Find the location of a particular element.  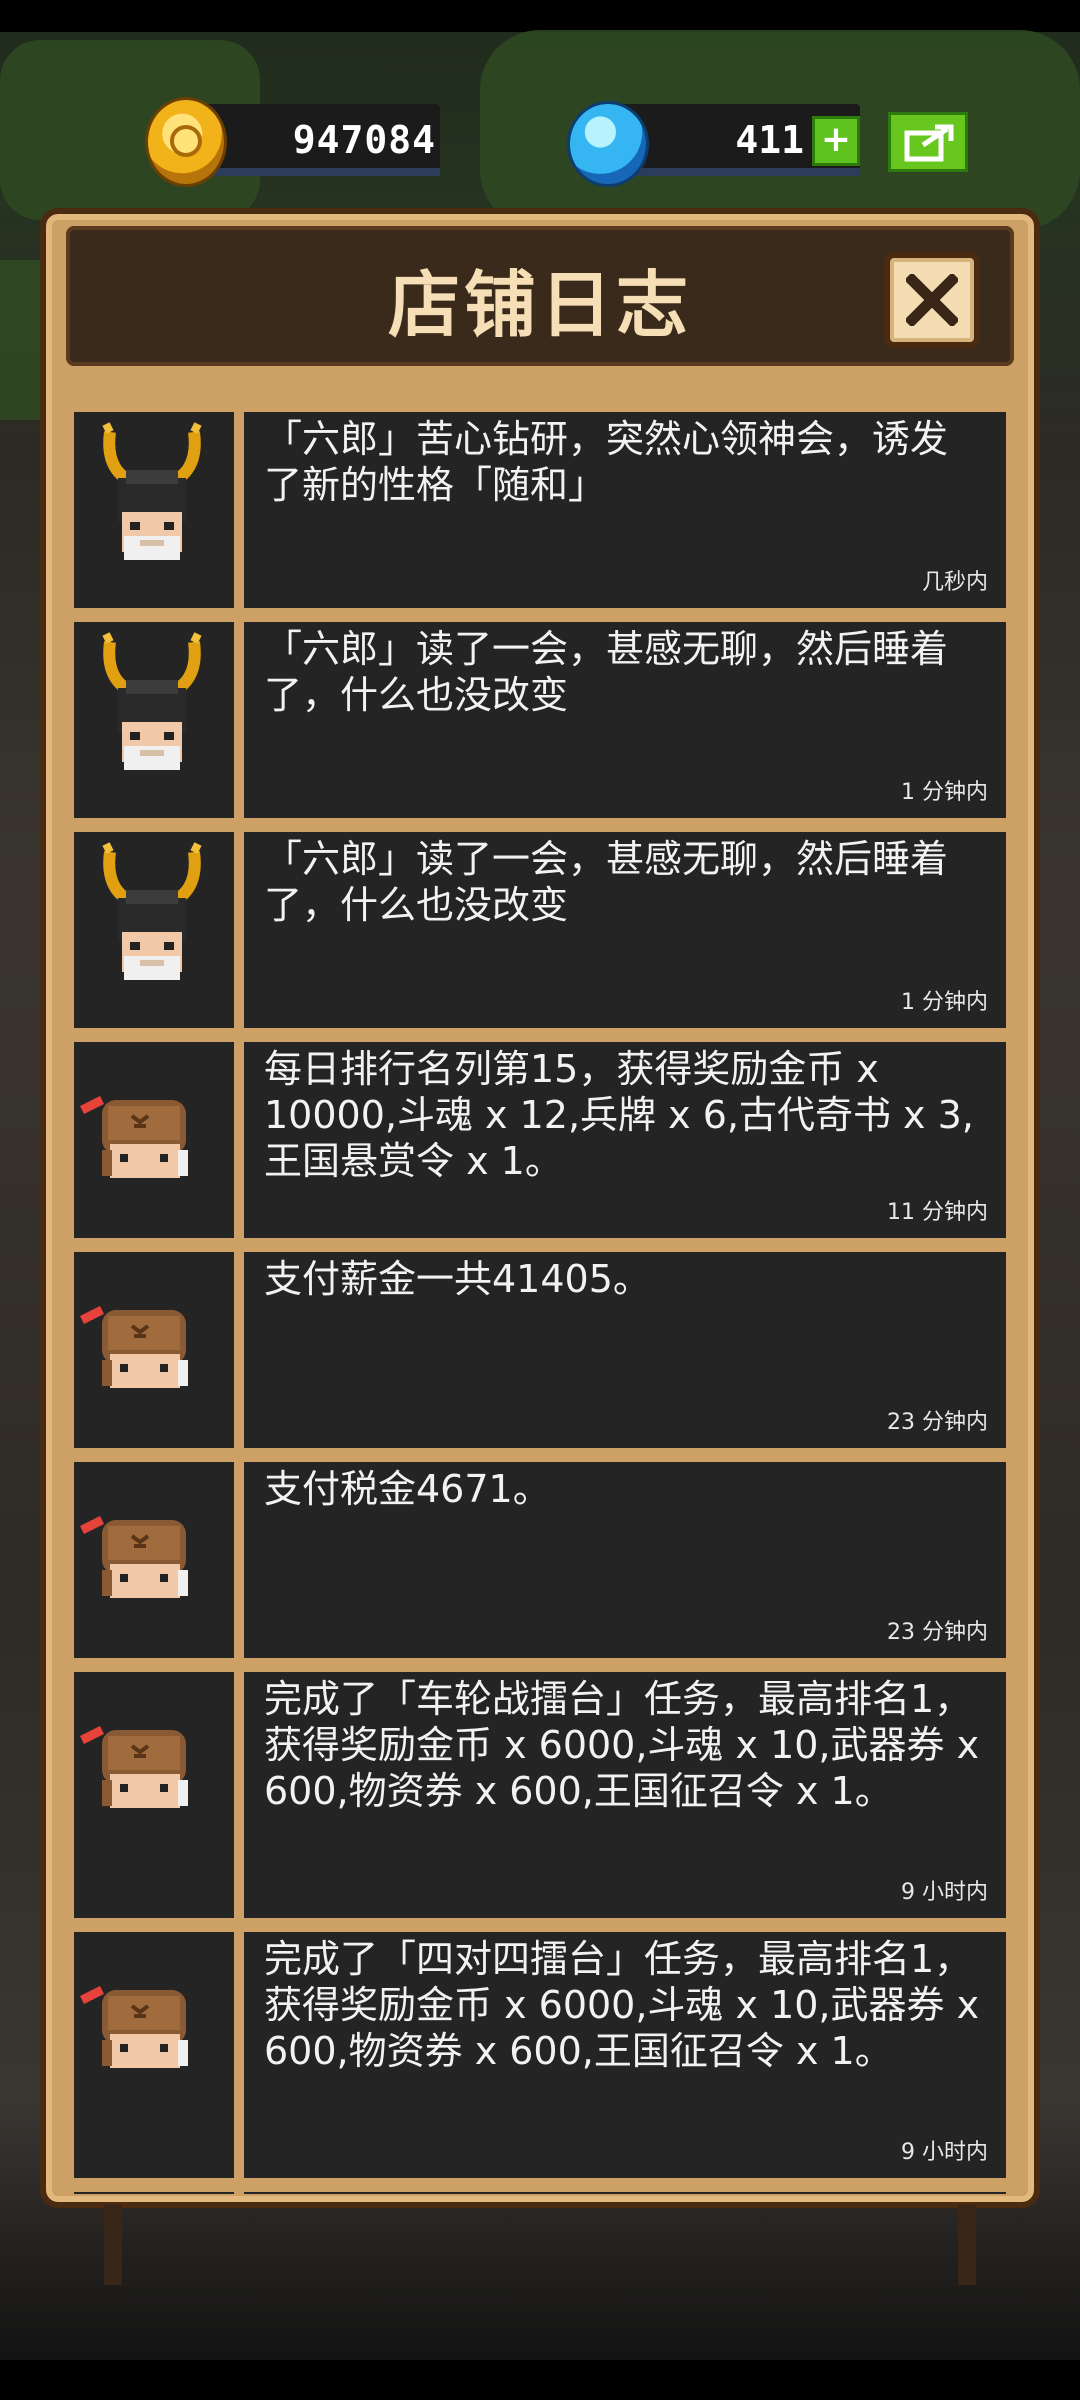

coin-amount: 947084 is located at coordinates (364, 140).